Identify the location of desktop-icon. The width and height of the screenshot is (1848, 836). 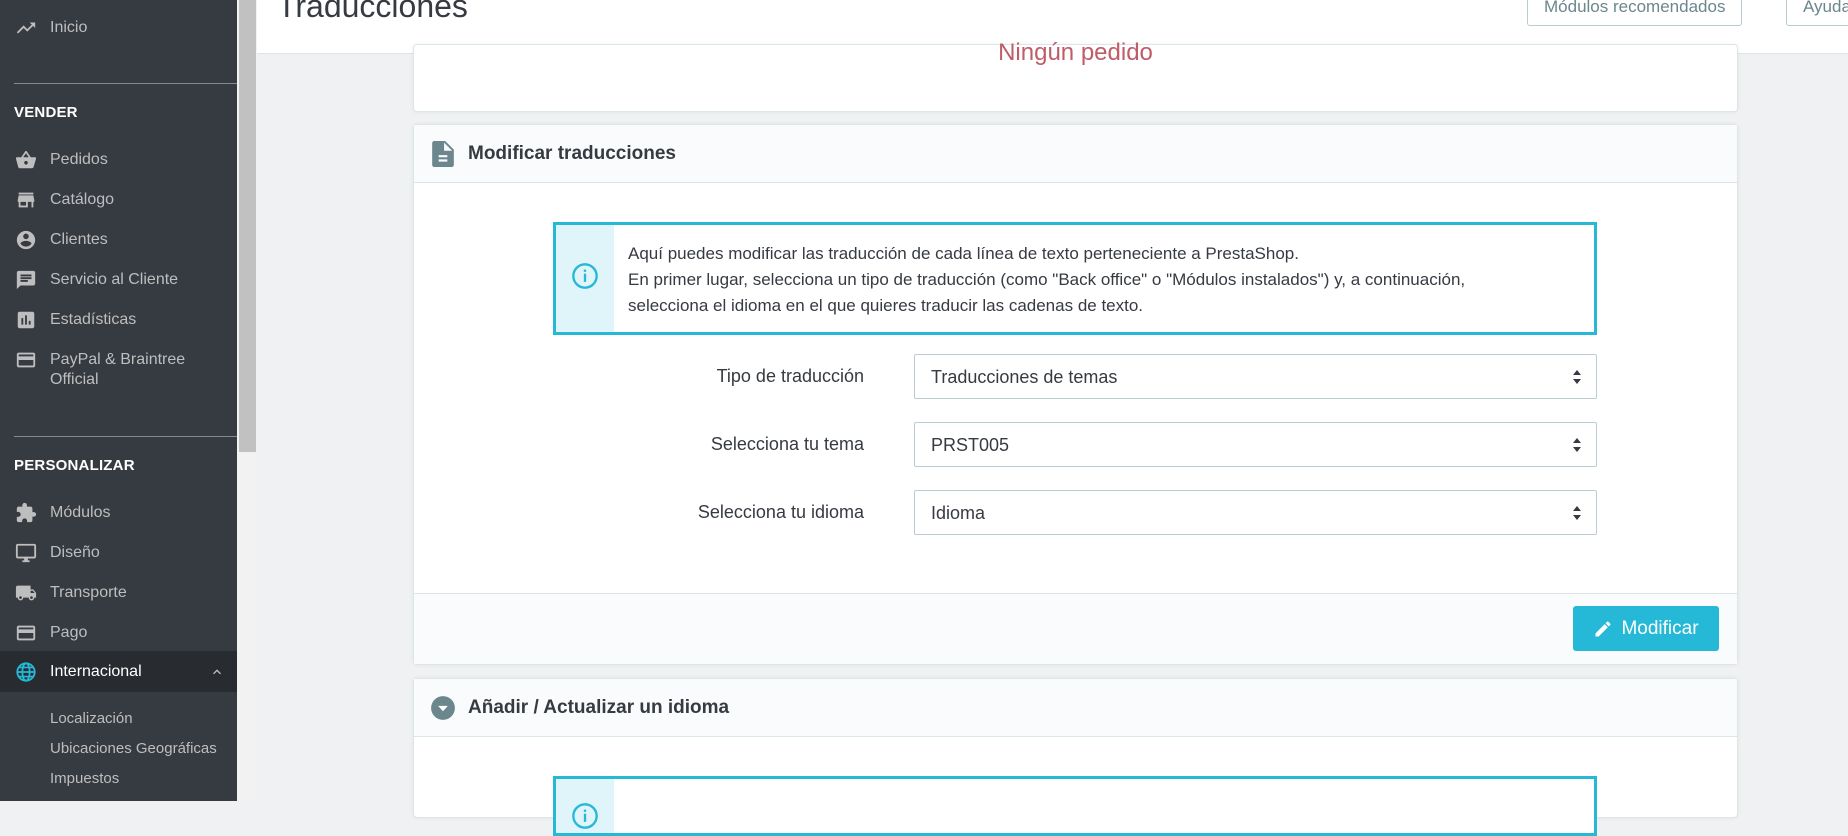
(26, 553).